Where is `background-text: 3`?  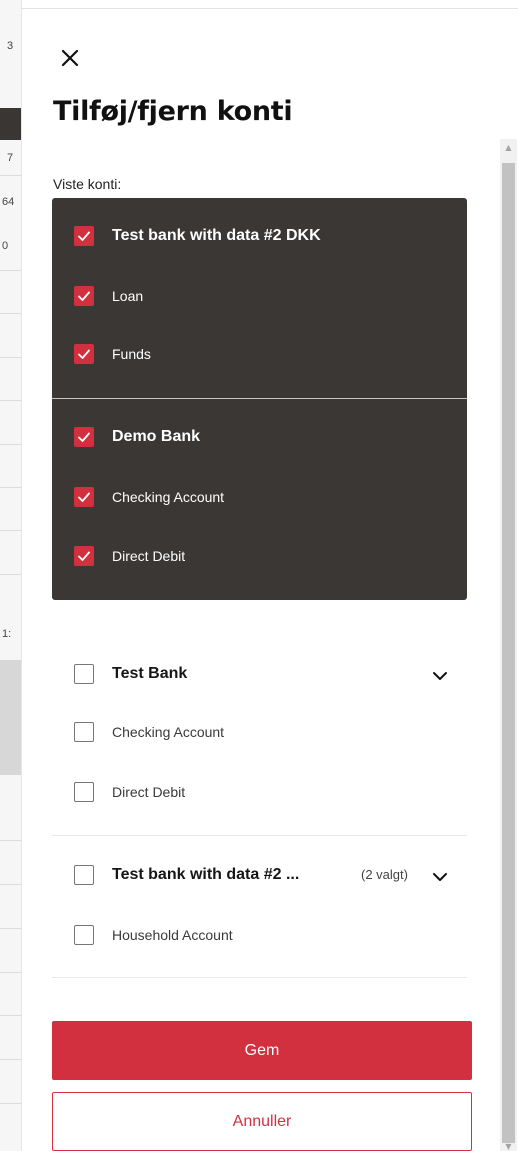 background-text: 3 is located at coordinates (10, 46).